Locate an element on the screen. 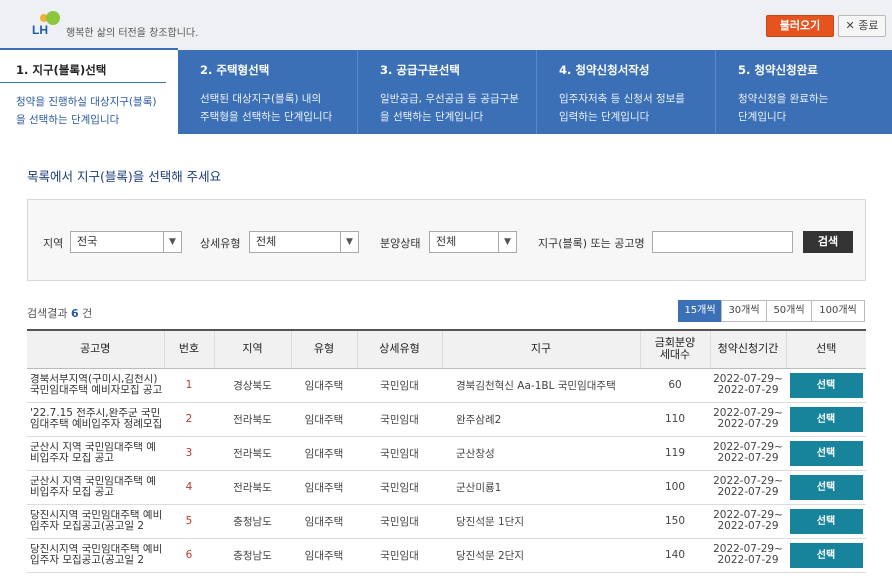 The height and width of the screenshot is (582, 892). status-label: 분양상태 is located at coordinates (400, 243).